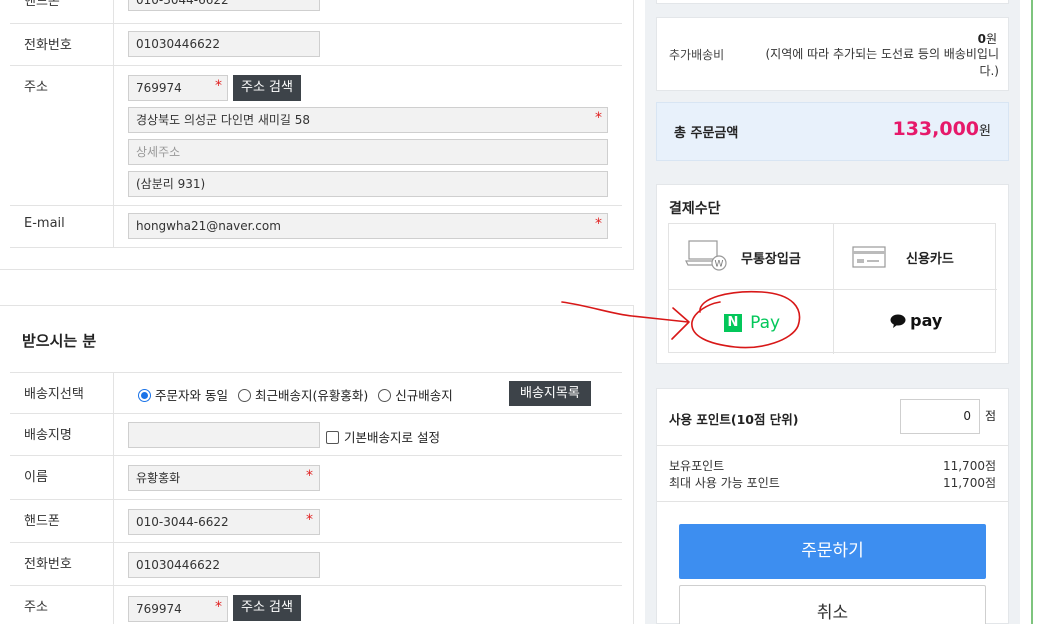  What do you see at coordinates (771, 259) in the screenshot?
I see `bank-transfer-label: 무통장입금` at bounding box center [771, 259].